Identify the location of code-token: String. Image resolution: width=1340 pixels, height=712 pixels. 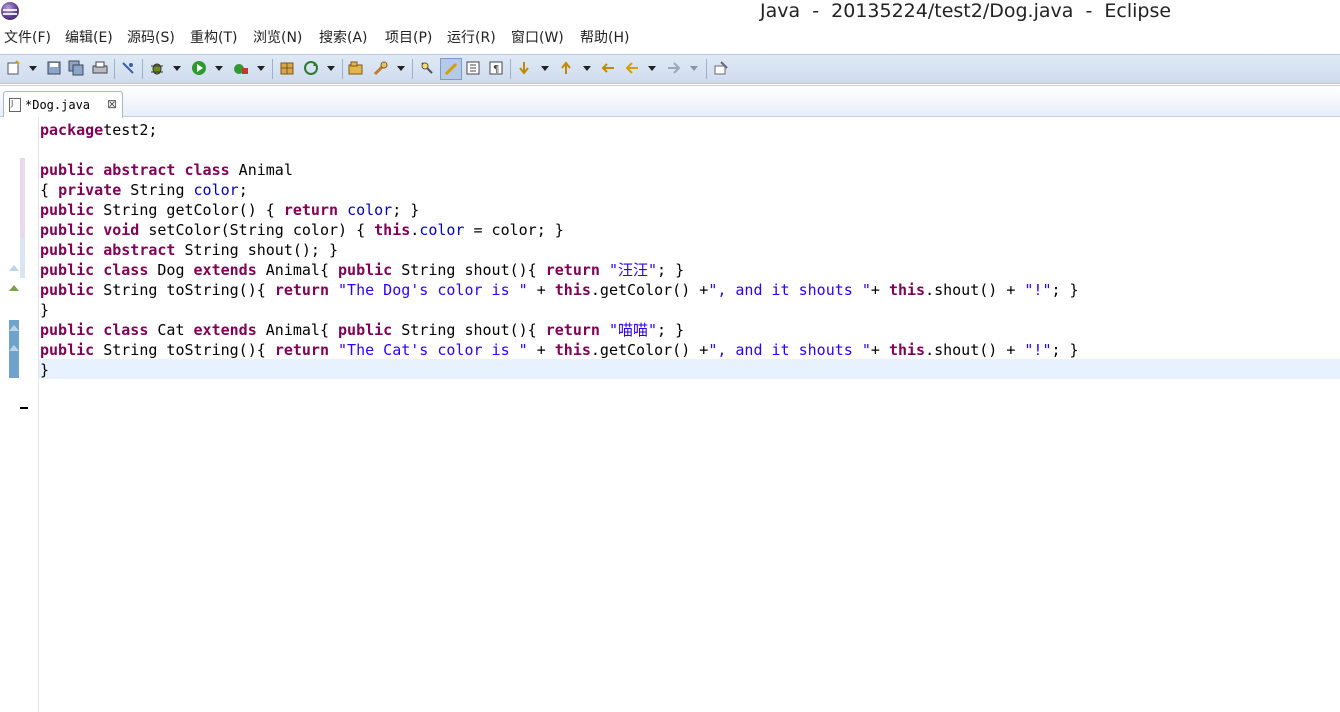
(157, 190).